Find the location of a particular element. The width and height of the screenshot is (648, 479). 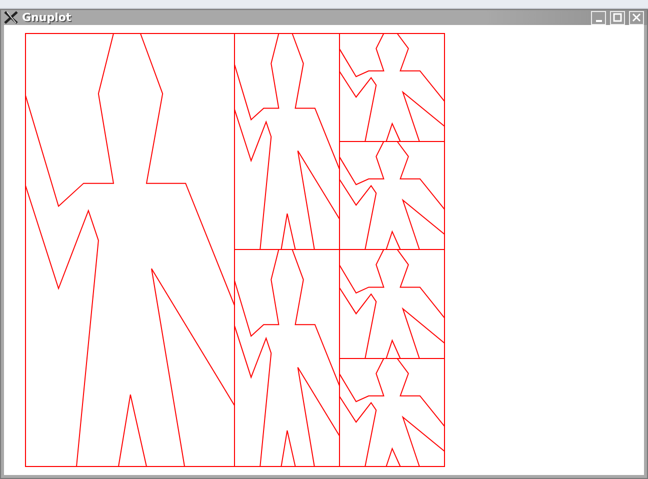

maximize-button is located at coordinates (617, 17).